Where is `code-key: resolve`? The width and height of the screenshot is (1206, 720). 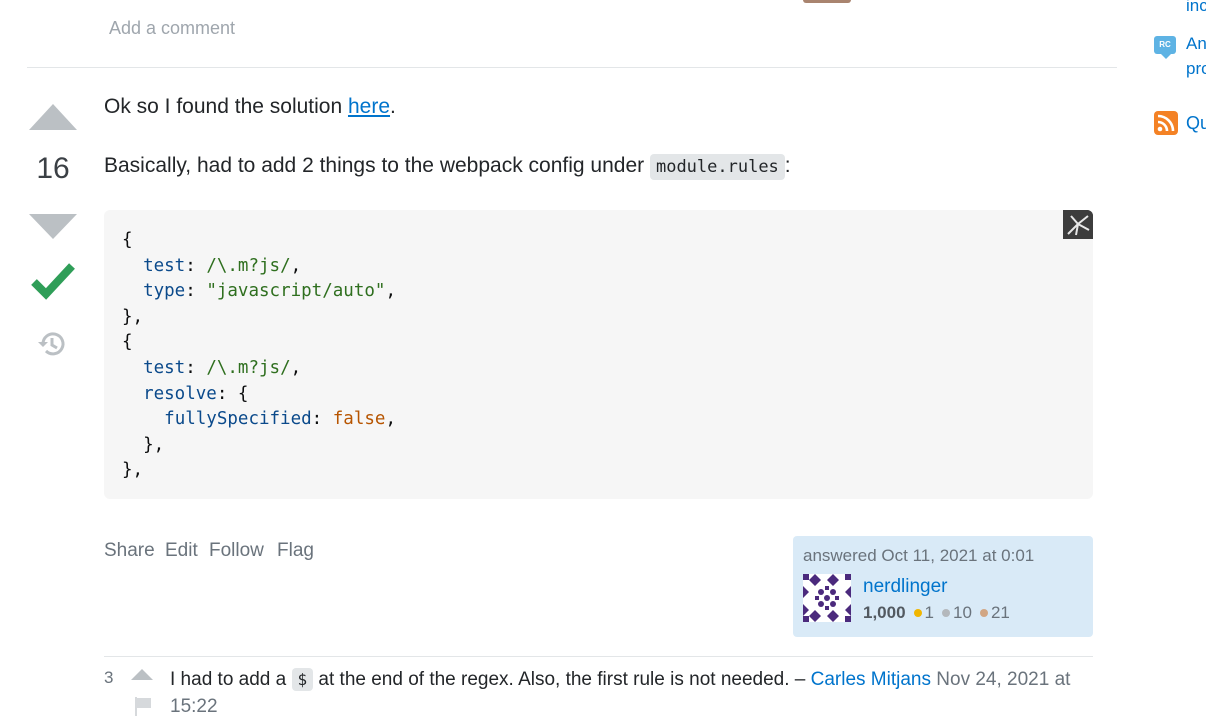 code-key: resolve is located at coordinates (180, 393).